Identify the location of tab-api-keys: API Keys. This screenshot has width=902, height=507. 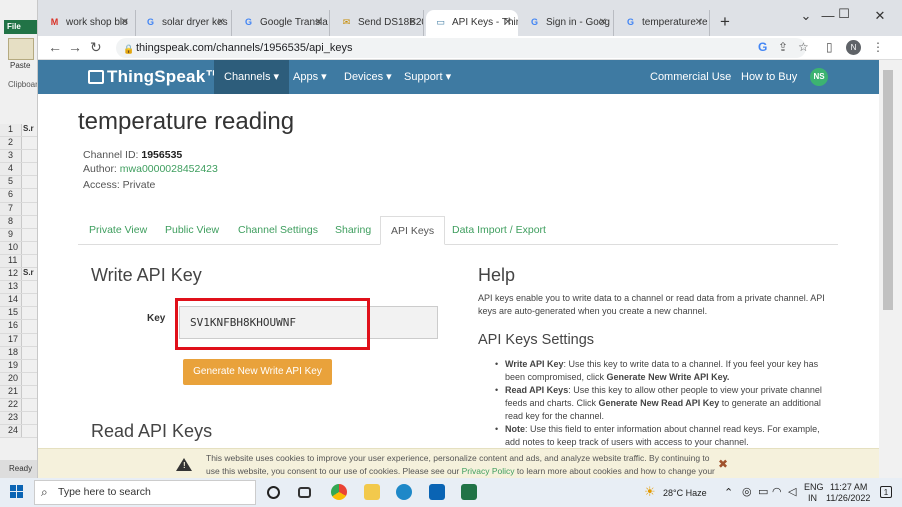
(413, 230).